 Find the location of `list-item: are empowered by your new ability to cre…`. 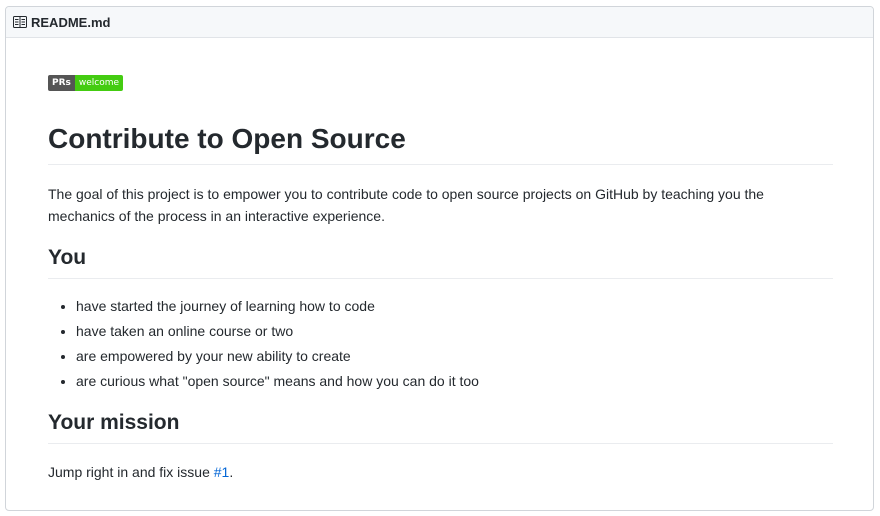

list-item: are empowered by your new ability to cre… is located at coordinates (454, 356).